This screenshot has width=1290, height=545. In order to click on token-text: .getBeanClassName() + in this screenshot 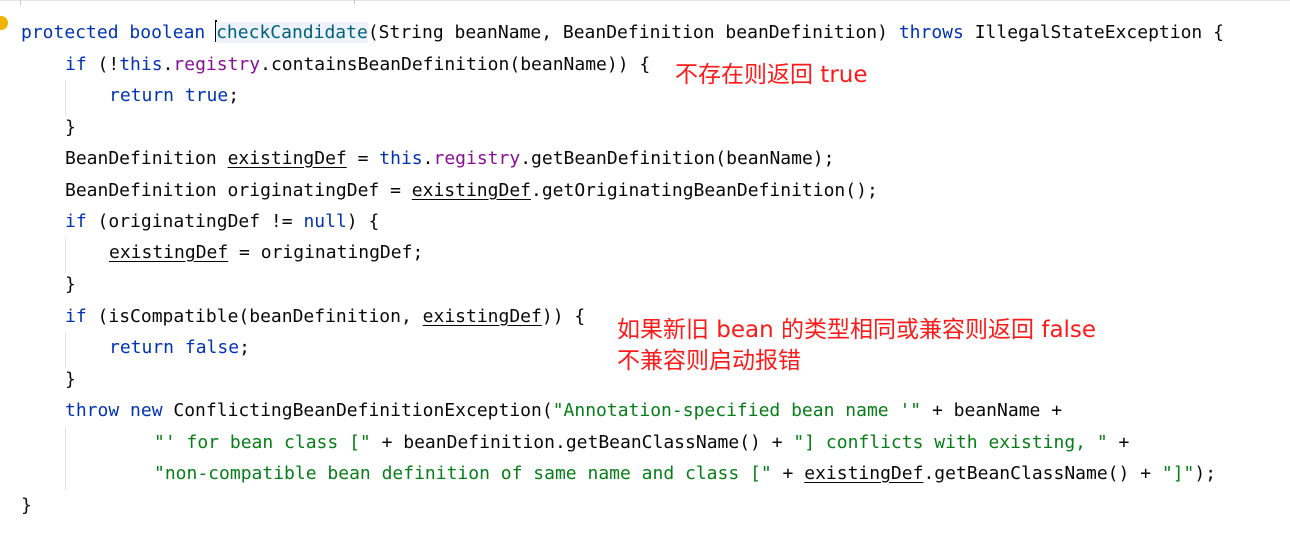, I will do `click(1042, 473)`.